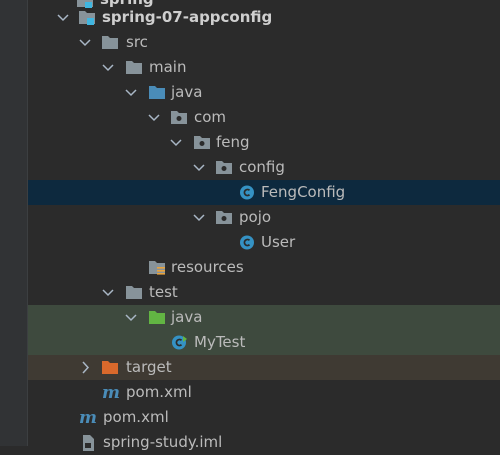 This screenshot has height=455, width=500. Describe the element at coordinates (220, 342) in the screenshot. I see `tree-item-label: MyTest` at that location.